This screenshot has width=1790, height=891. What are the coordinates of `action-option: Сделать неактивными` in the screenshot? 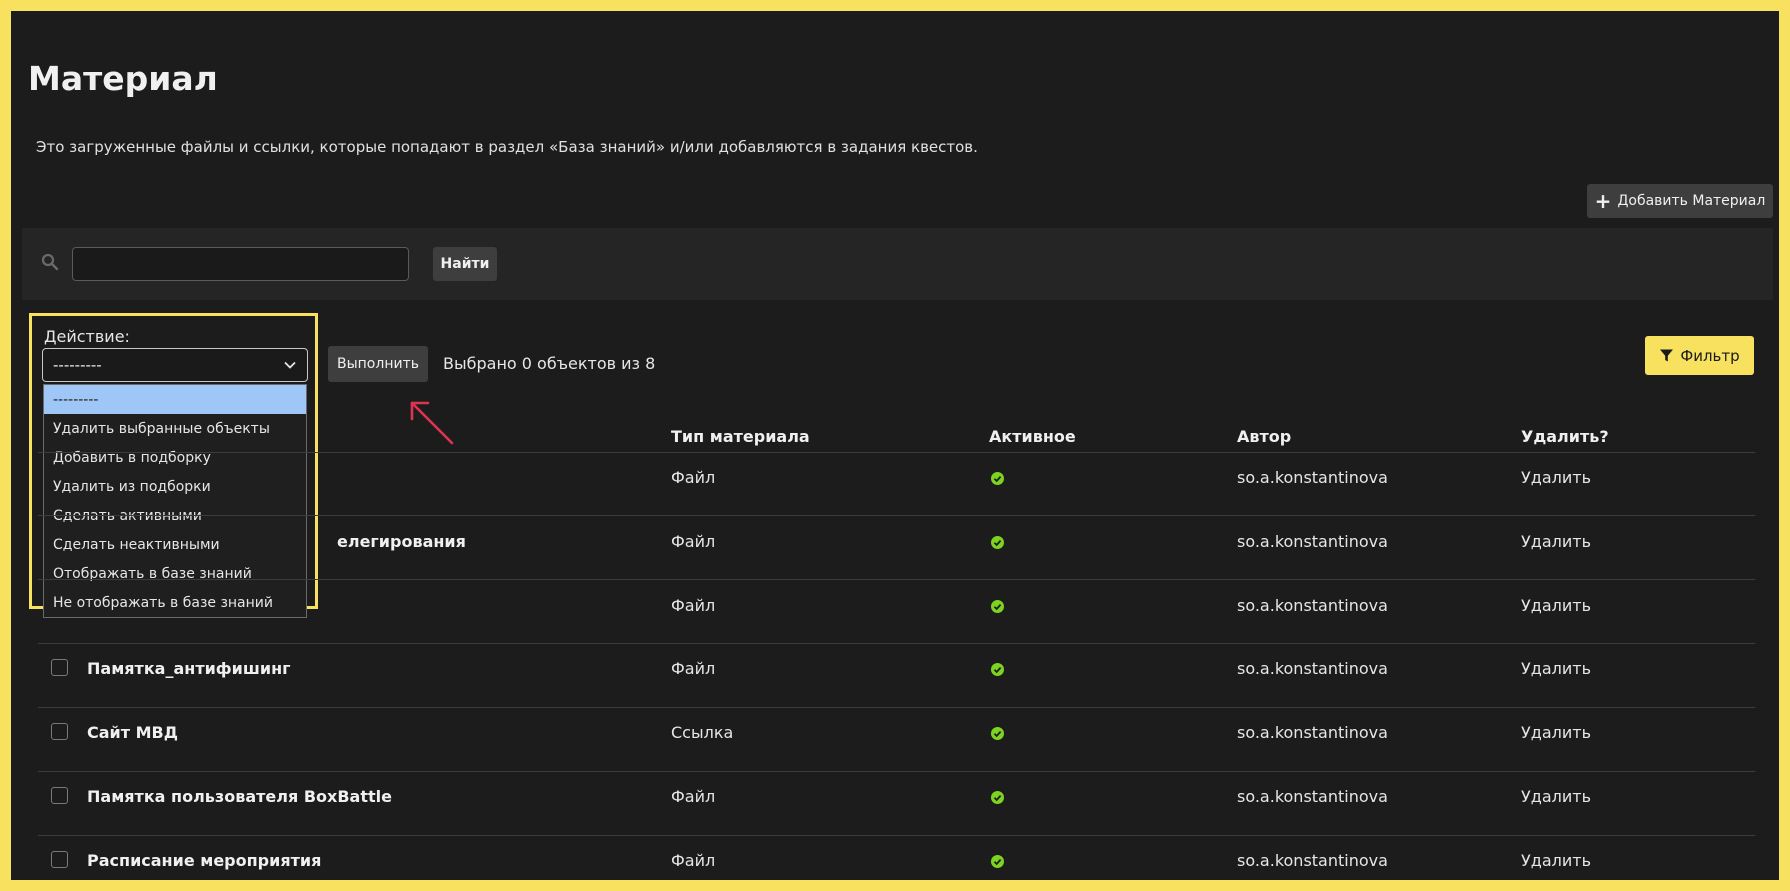 It's located at (175, 544).